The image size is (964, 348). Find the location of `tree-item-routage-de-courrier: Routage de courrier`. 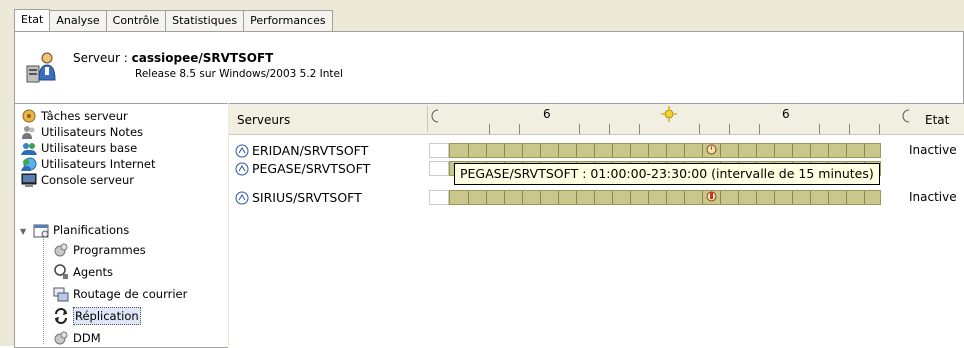

tree-item-routage-de-courrier: Routage de courrier is located at coordinates (120, 294).